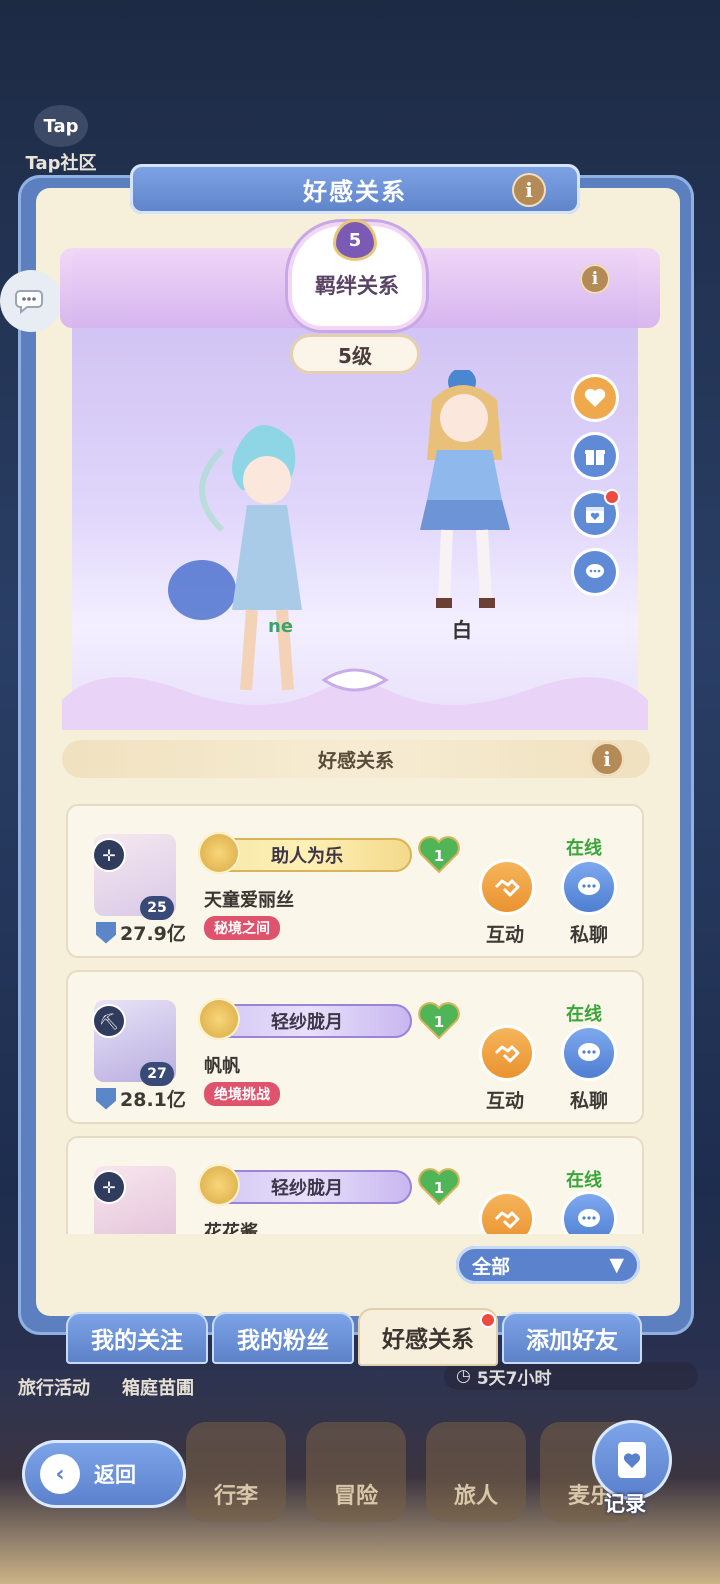 This screenshot has height=1584, width=720. Describe the element at coordinates (157, 1074) in the screenshot. I see `friend-level-badge: 27` at that location.